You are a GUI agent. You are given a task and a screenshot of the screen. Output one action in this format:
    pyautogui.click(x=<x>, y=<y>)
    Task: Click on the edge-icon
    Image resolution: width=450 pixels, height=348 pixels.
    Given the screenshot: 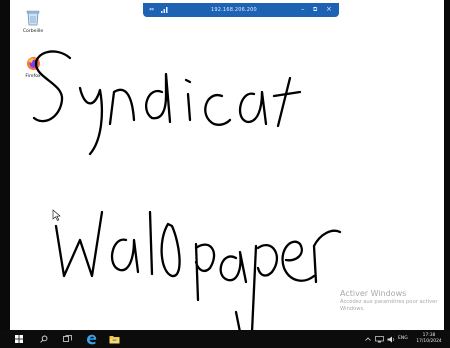 What is the action you would take?
    pyautogui.click(x=91, y=339)
    